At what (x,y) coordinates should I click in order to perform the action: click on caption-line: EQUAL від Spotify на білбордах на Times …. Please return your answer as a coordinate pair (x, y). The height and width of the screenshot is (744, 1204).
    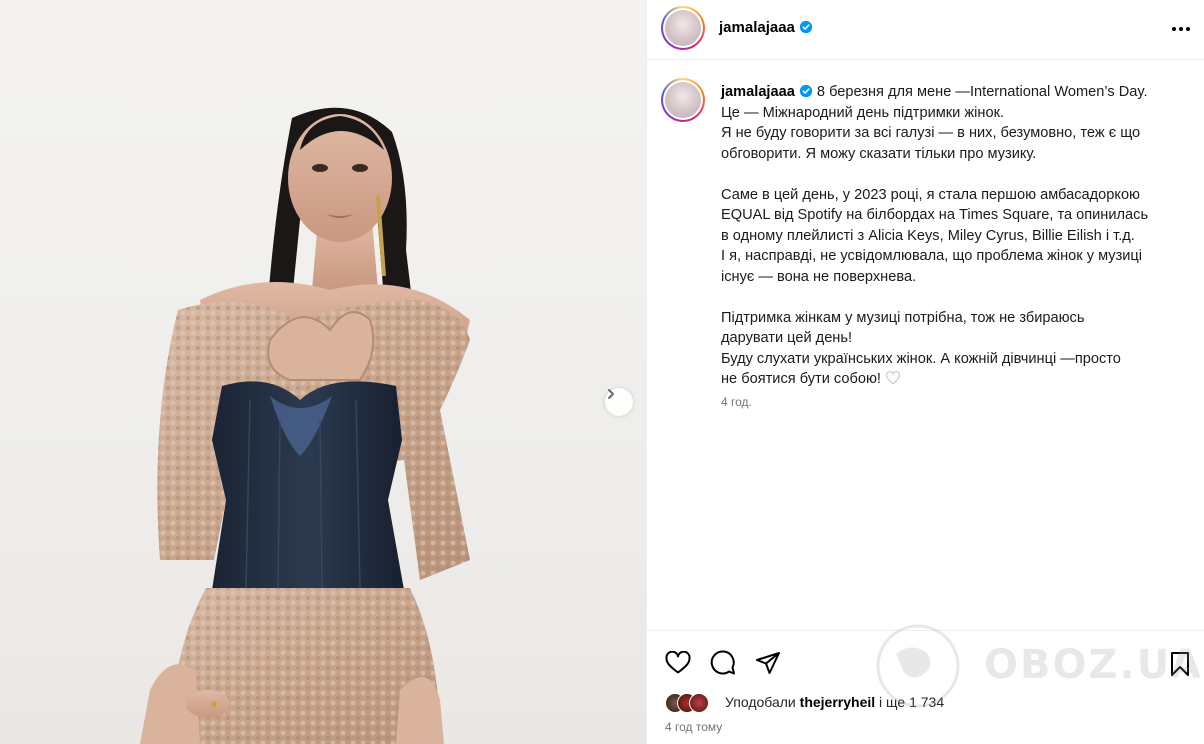
    Looking at the image, I should click on (935, 215).